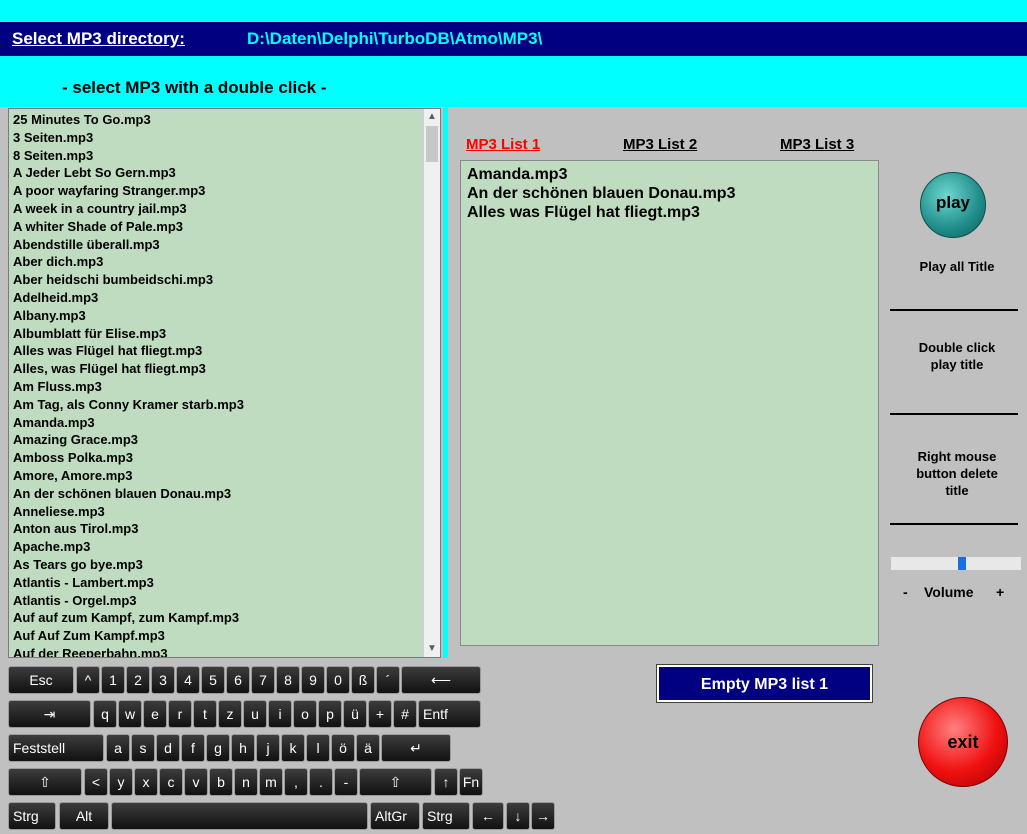 The height and width of the screenshot is (834, 1027). Describe the element at coordinates (346, 782) in the screenshot. I see `key: -` at that location.